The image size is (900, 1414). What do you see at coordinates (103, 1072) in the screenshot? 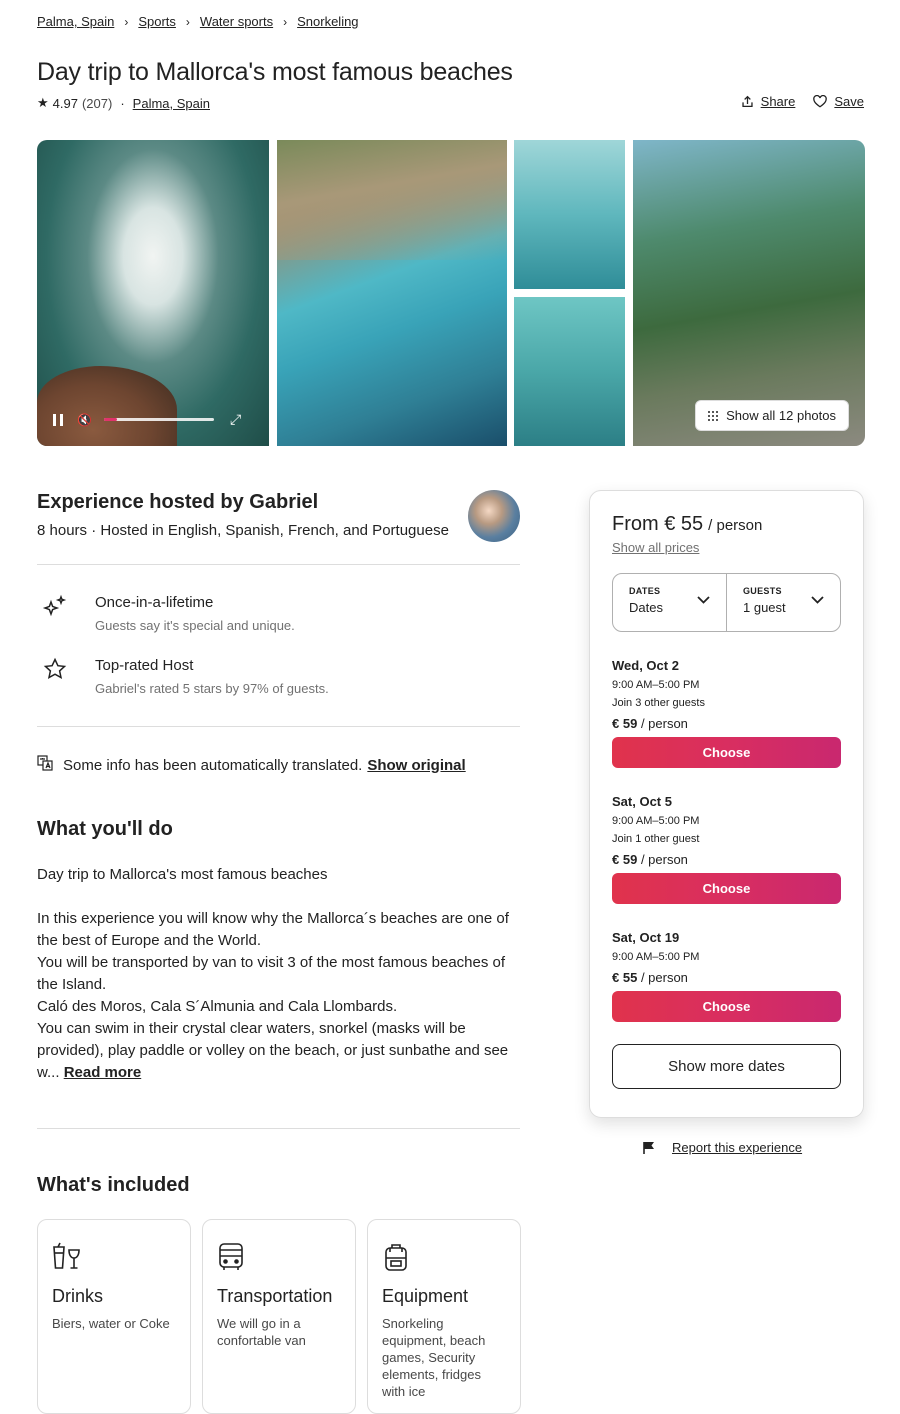
I see `read-more-link: Read more` at bounding box center [103, 1072].